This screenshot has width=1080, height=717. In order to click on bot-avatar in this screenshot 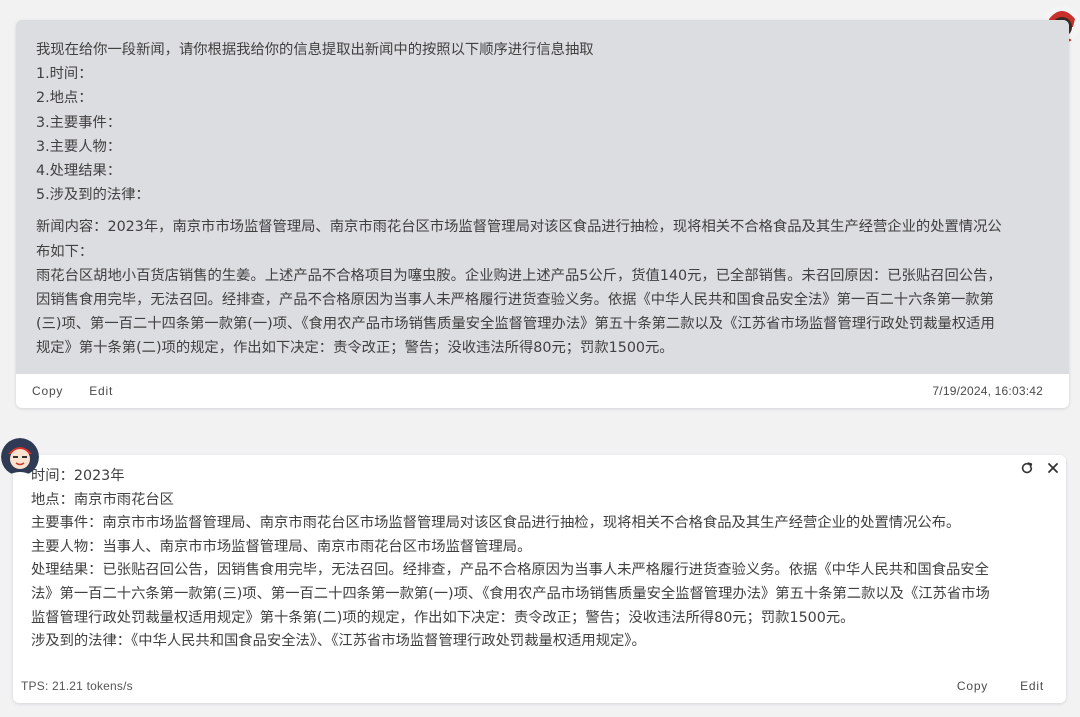, I will do `click(20, 457)`.